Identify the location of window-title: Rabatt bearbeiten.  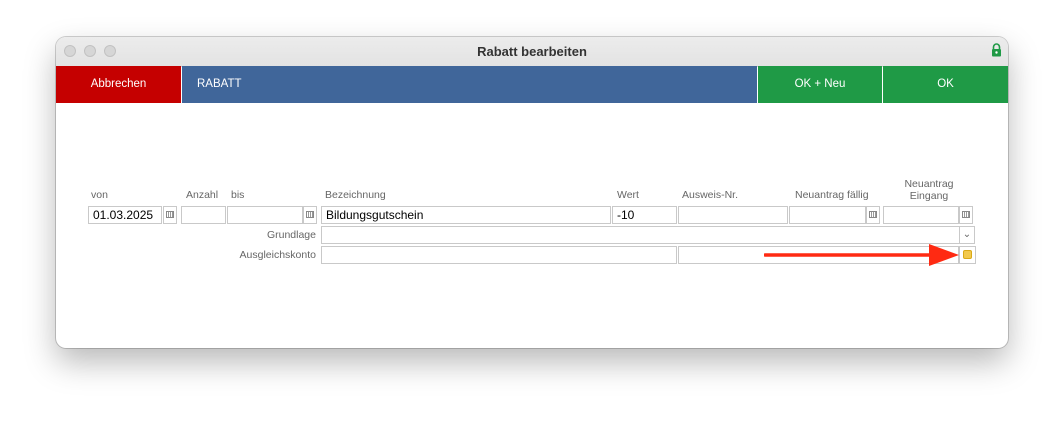
(532, 51).